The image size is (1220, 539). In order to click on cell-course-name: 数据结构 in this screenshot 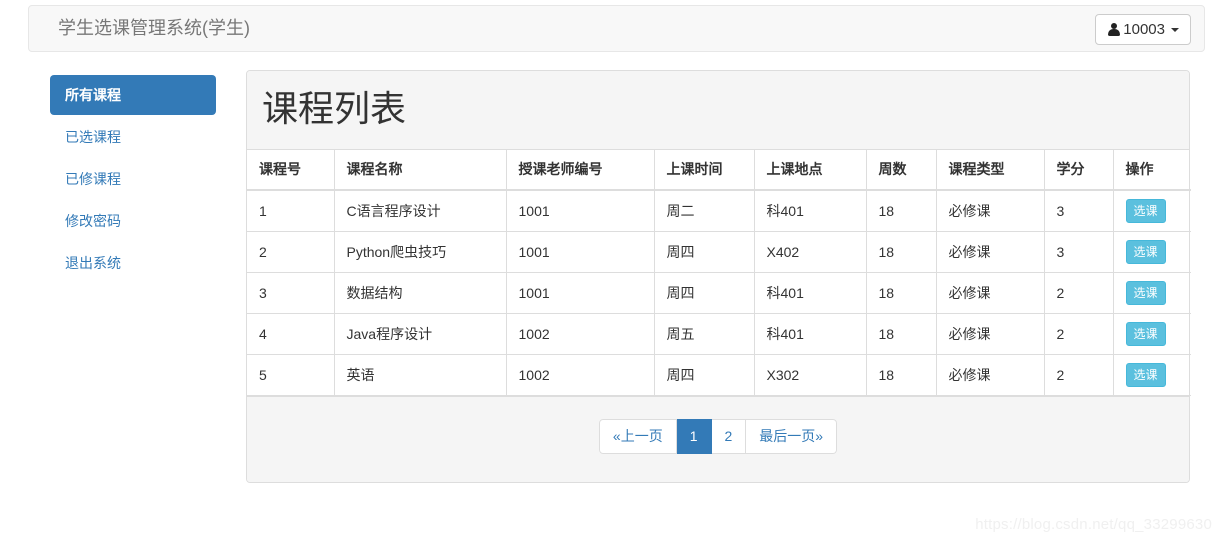, I will do `click(420, 293)`.